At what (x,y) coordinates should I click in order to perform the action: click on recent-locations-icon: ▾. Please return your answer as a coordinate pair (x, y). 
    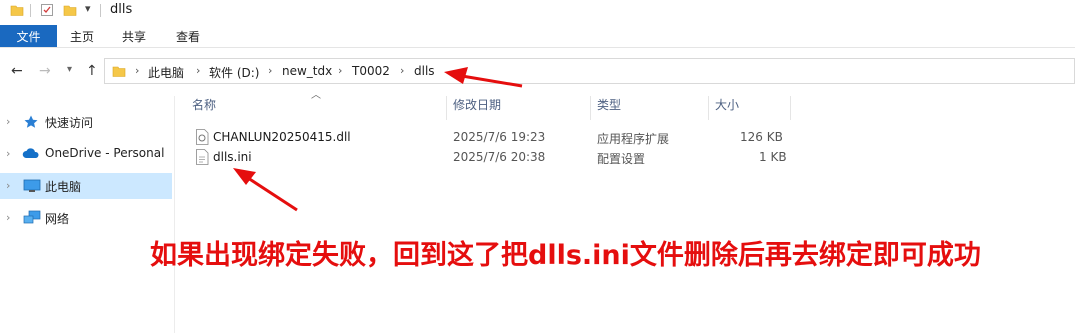
    Looking at the image, I should click on (69, 69).